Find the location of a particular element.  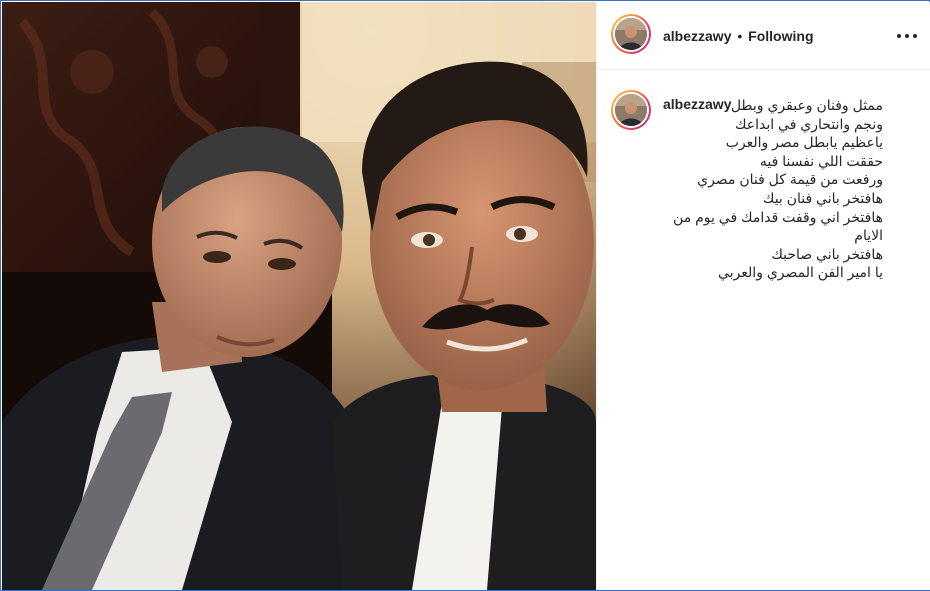

caption-line: ونجم وانتحاري في ابداعك is located at coordinates (808, 123).